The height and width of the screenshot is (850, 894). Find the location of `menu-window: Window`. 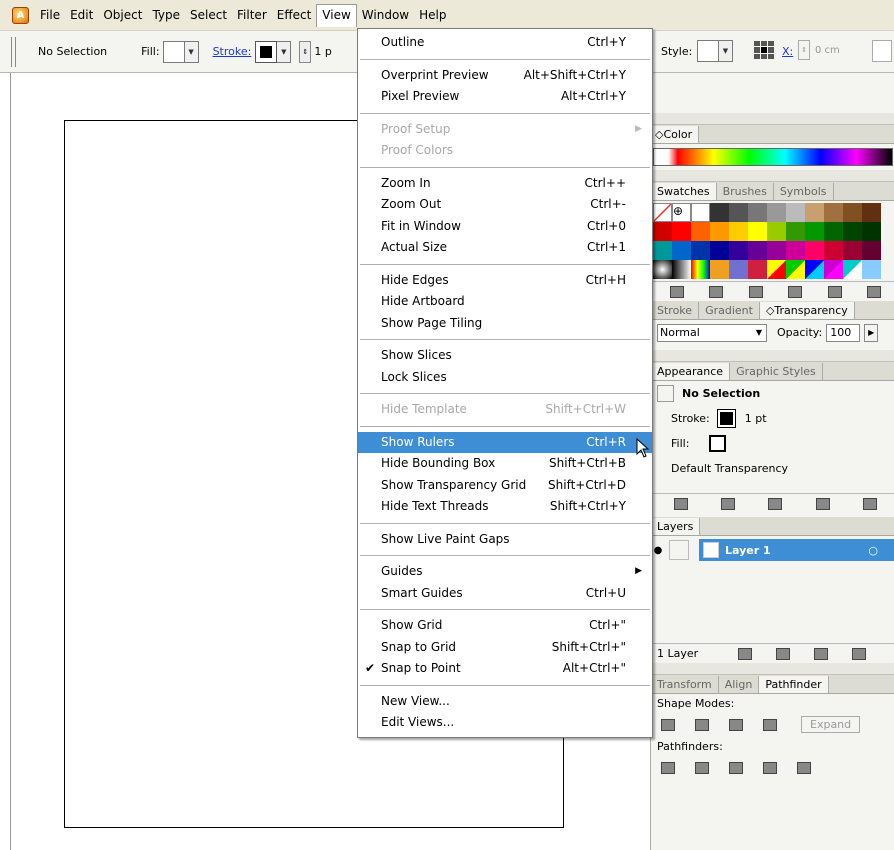

menu-window: Window is located at coordinates (385, 15).